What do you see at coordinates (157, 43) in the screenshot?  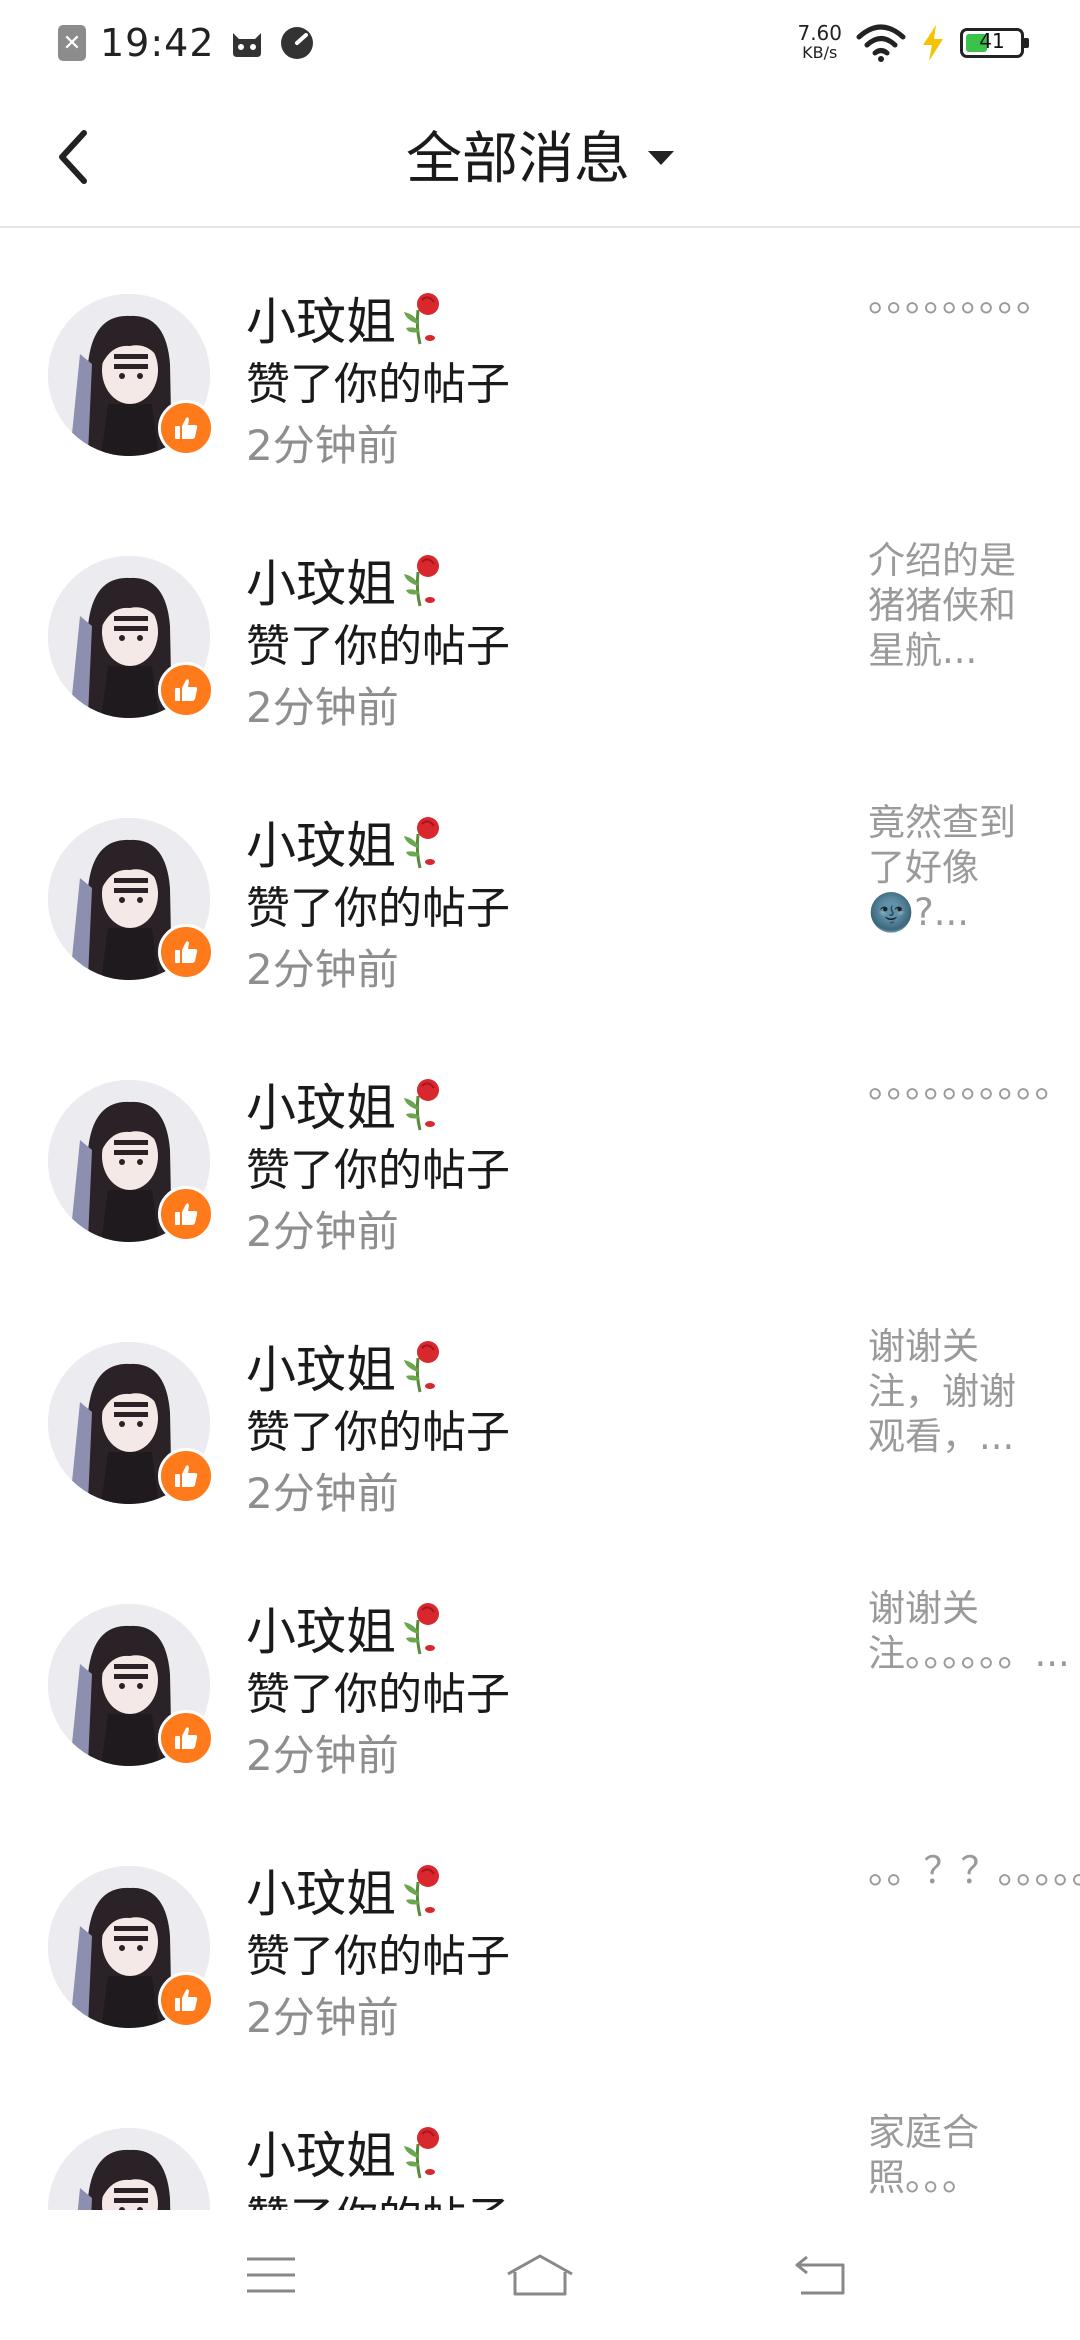 I see `status-time: 19:42` at bounding box center [157, 43].